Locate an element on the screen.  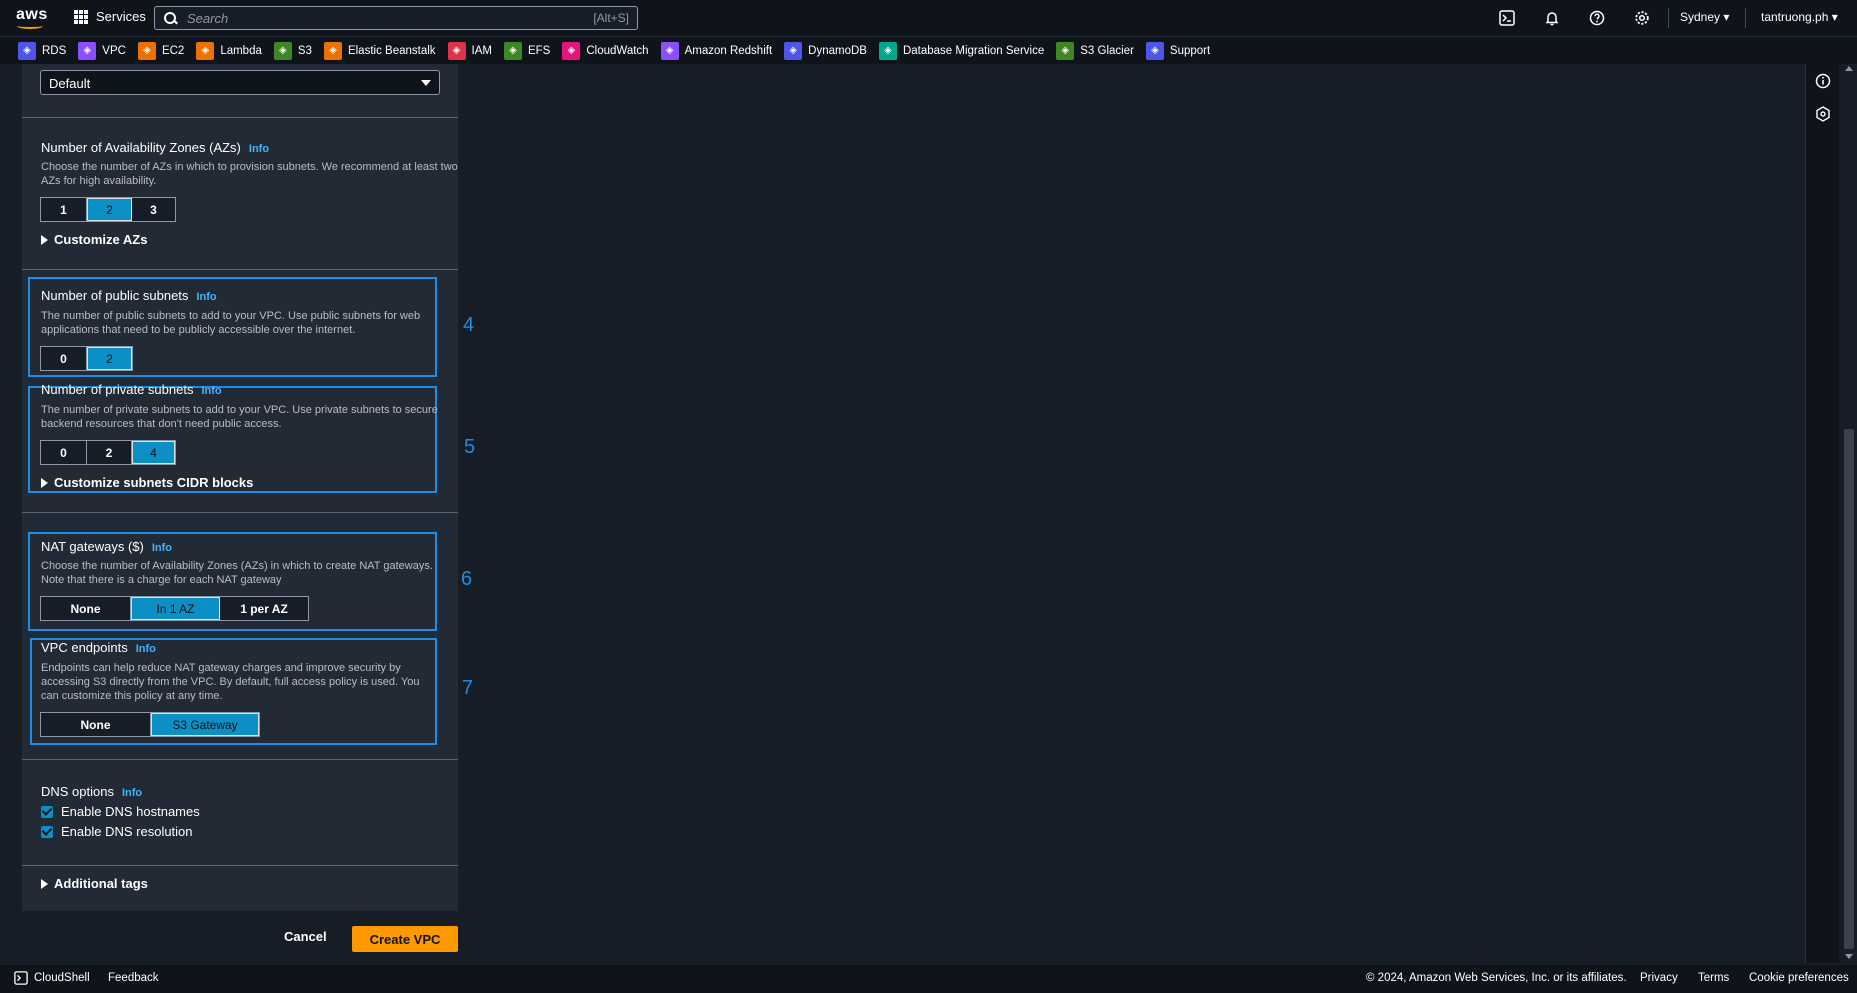
beanstalk-icon: ◈ is located at coordinates (332, 50).